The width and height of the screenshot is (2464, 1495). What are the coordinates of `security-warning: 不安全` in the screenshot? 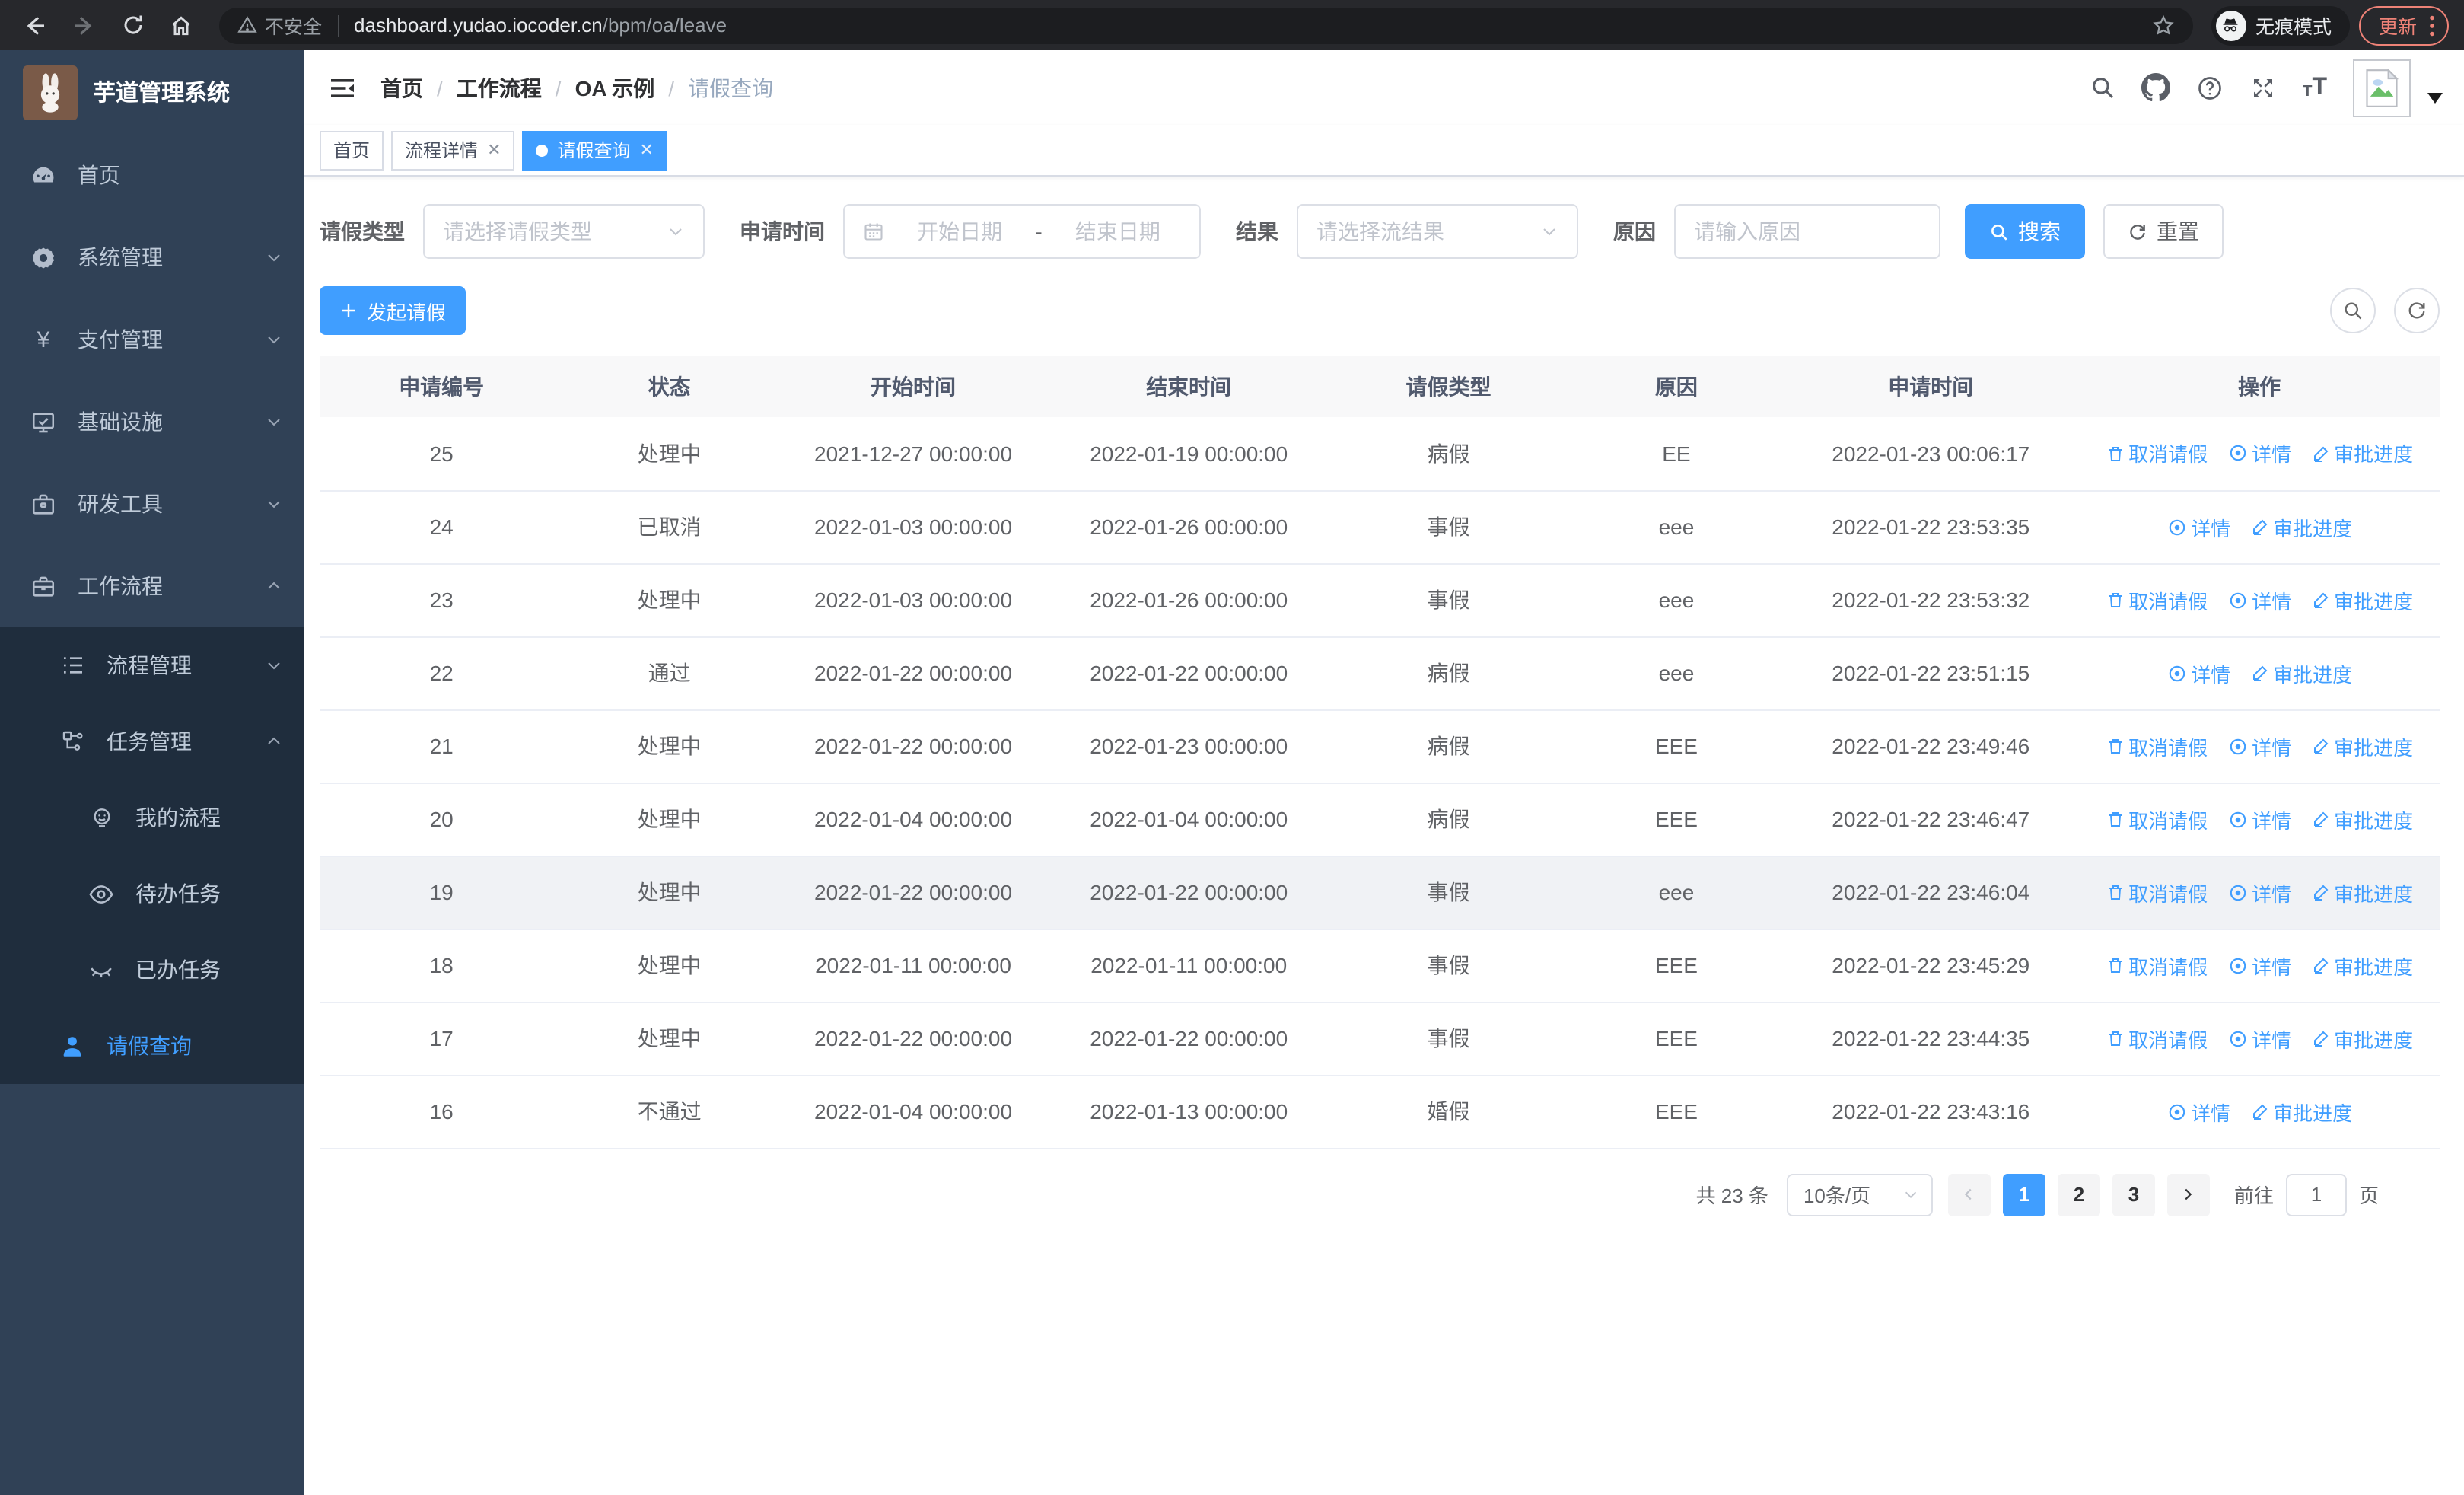 It's located at (279, 26).